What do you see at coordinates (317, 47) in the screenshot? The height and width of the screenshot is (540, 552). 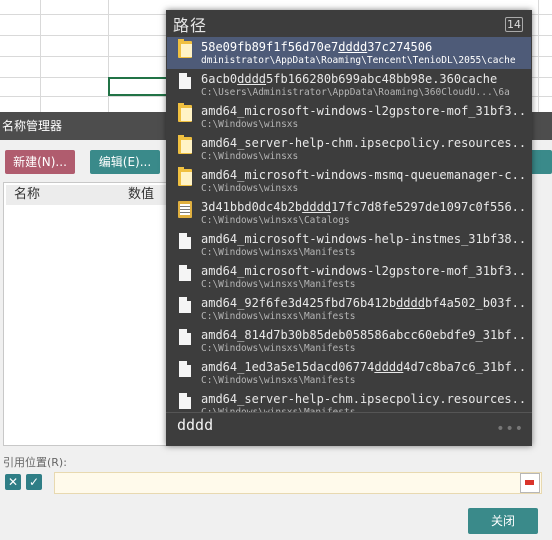 I see `result-name: 58e09fb89f1f56d70e7dddd37c274506` at bounding box center [317, 47].